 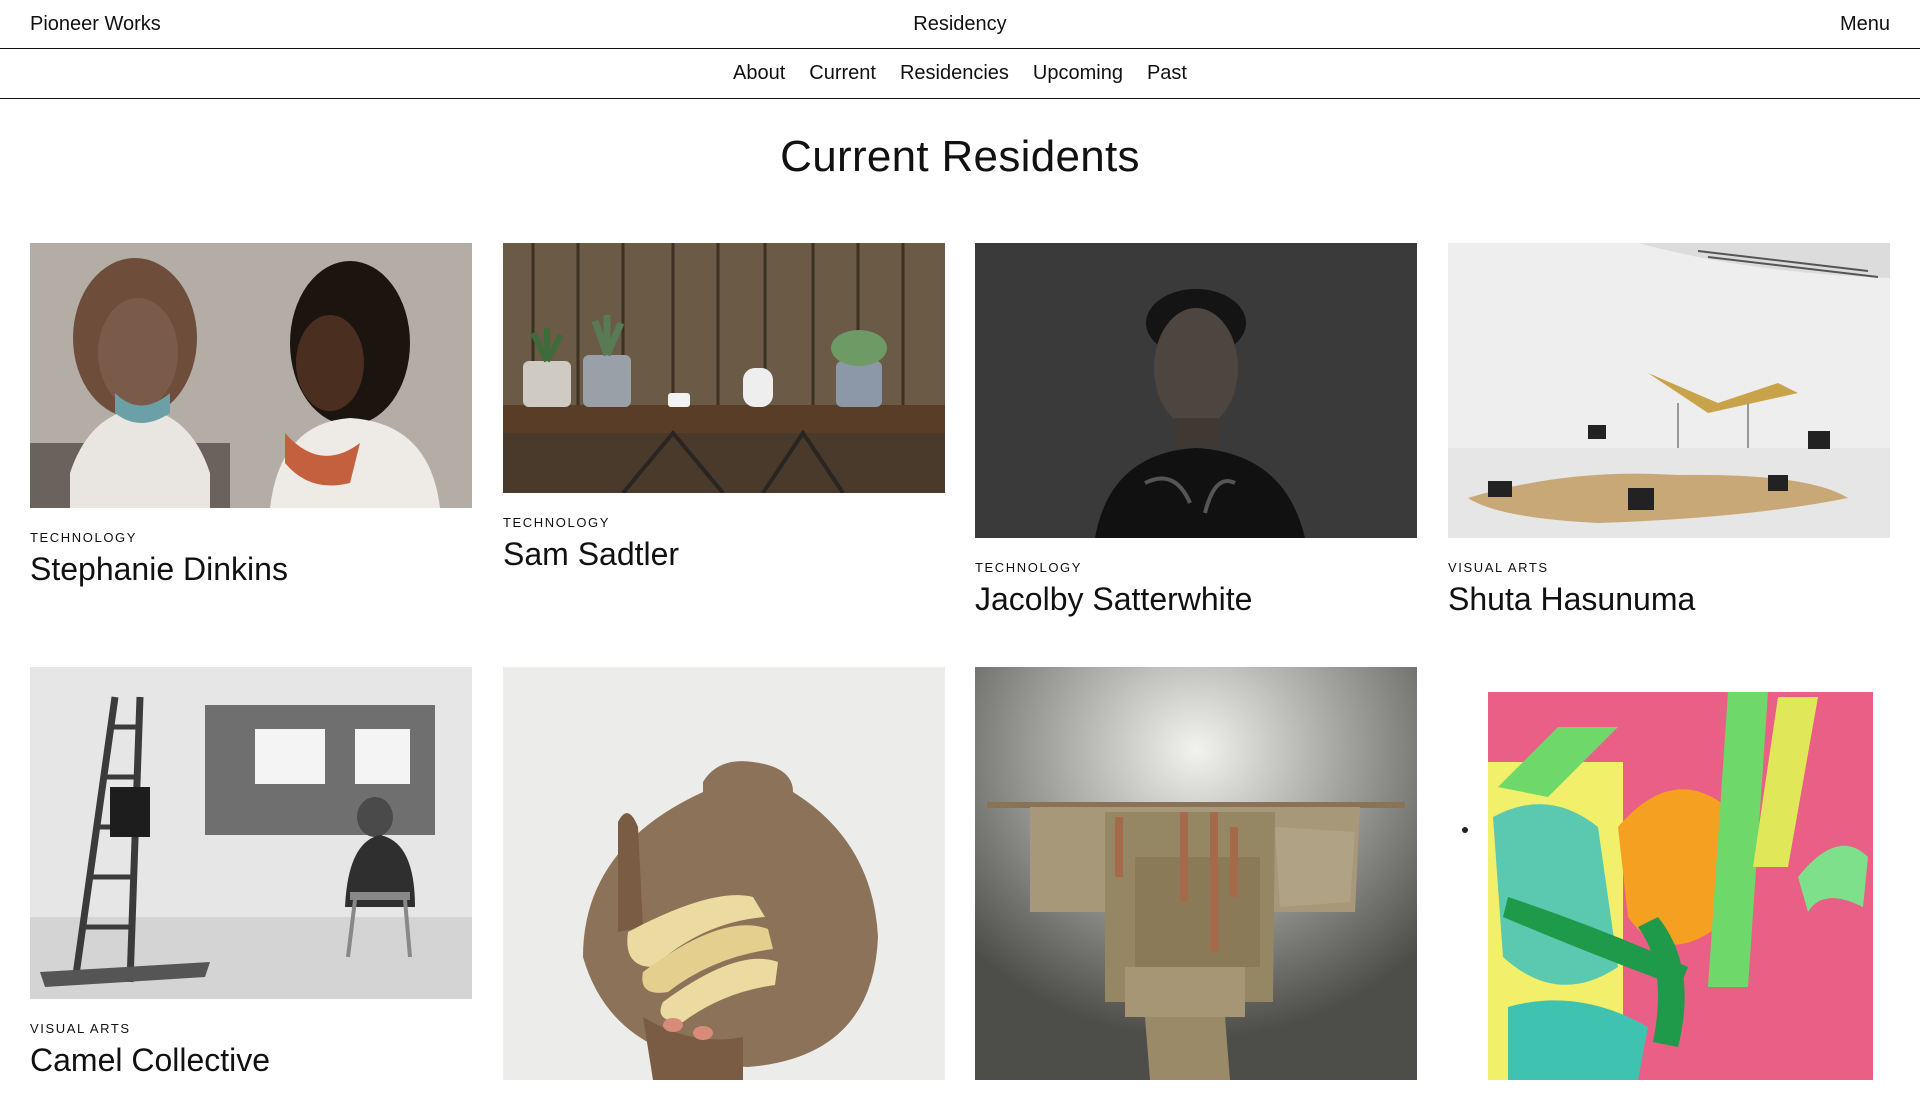 I want to click on nav-upcoming: Upcoming, so click(x=1078, y=73).